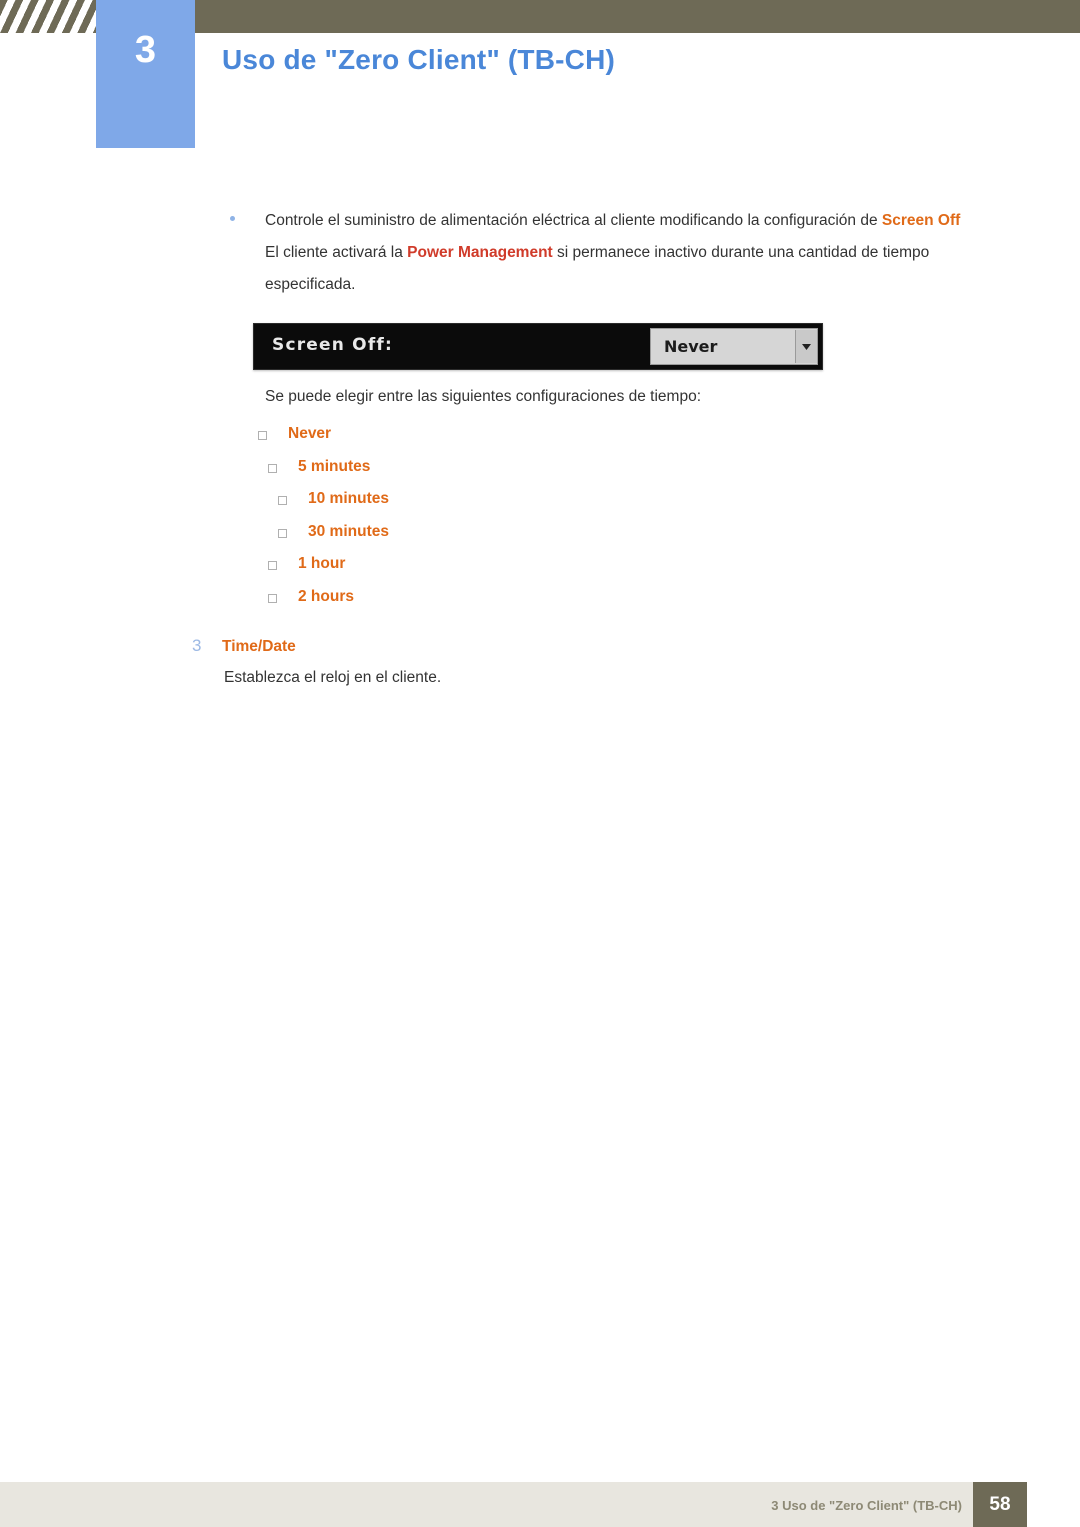 The width and height of the screenshot is (1080, 1527). What do you see at coordinates (322, 563) in the screenshot?
I see `list-item-label: 1 hour` at bounding box center [322, 563].